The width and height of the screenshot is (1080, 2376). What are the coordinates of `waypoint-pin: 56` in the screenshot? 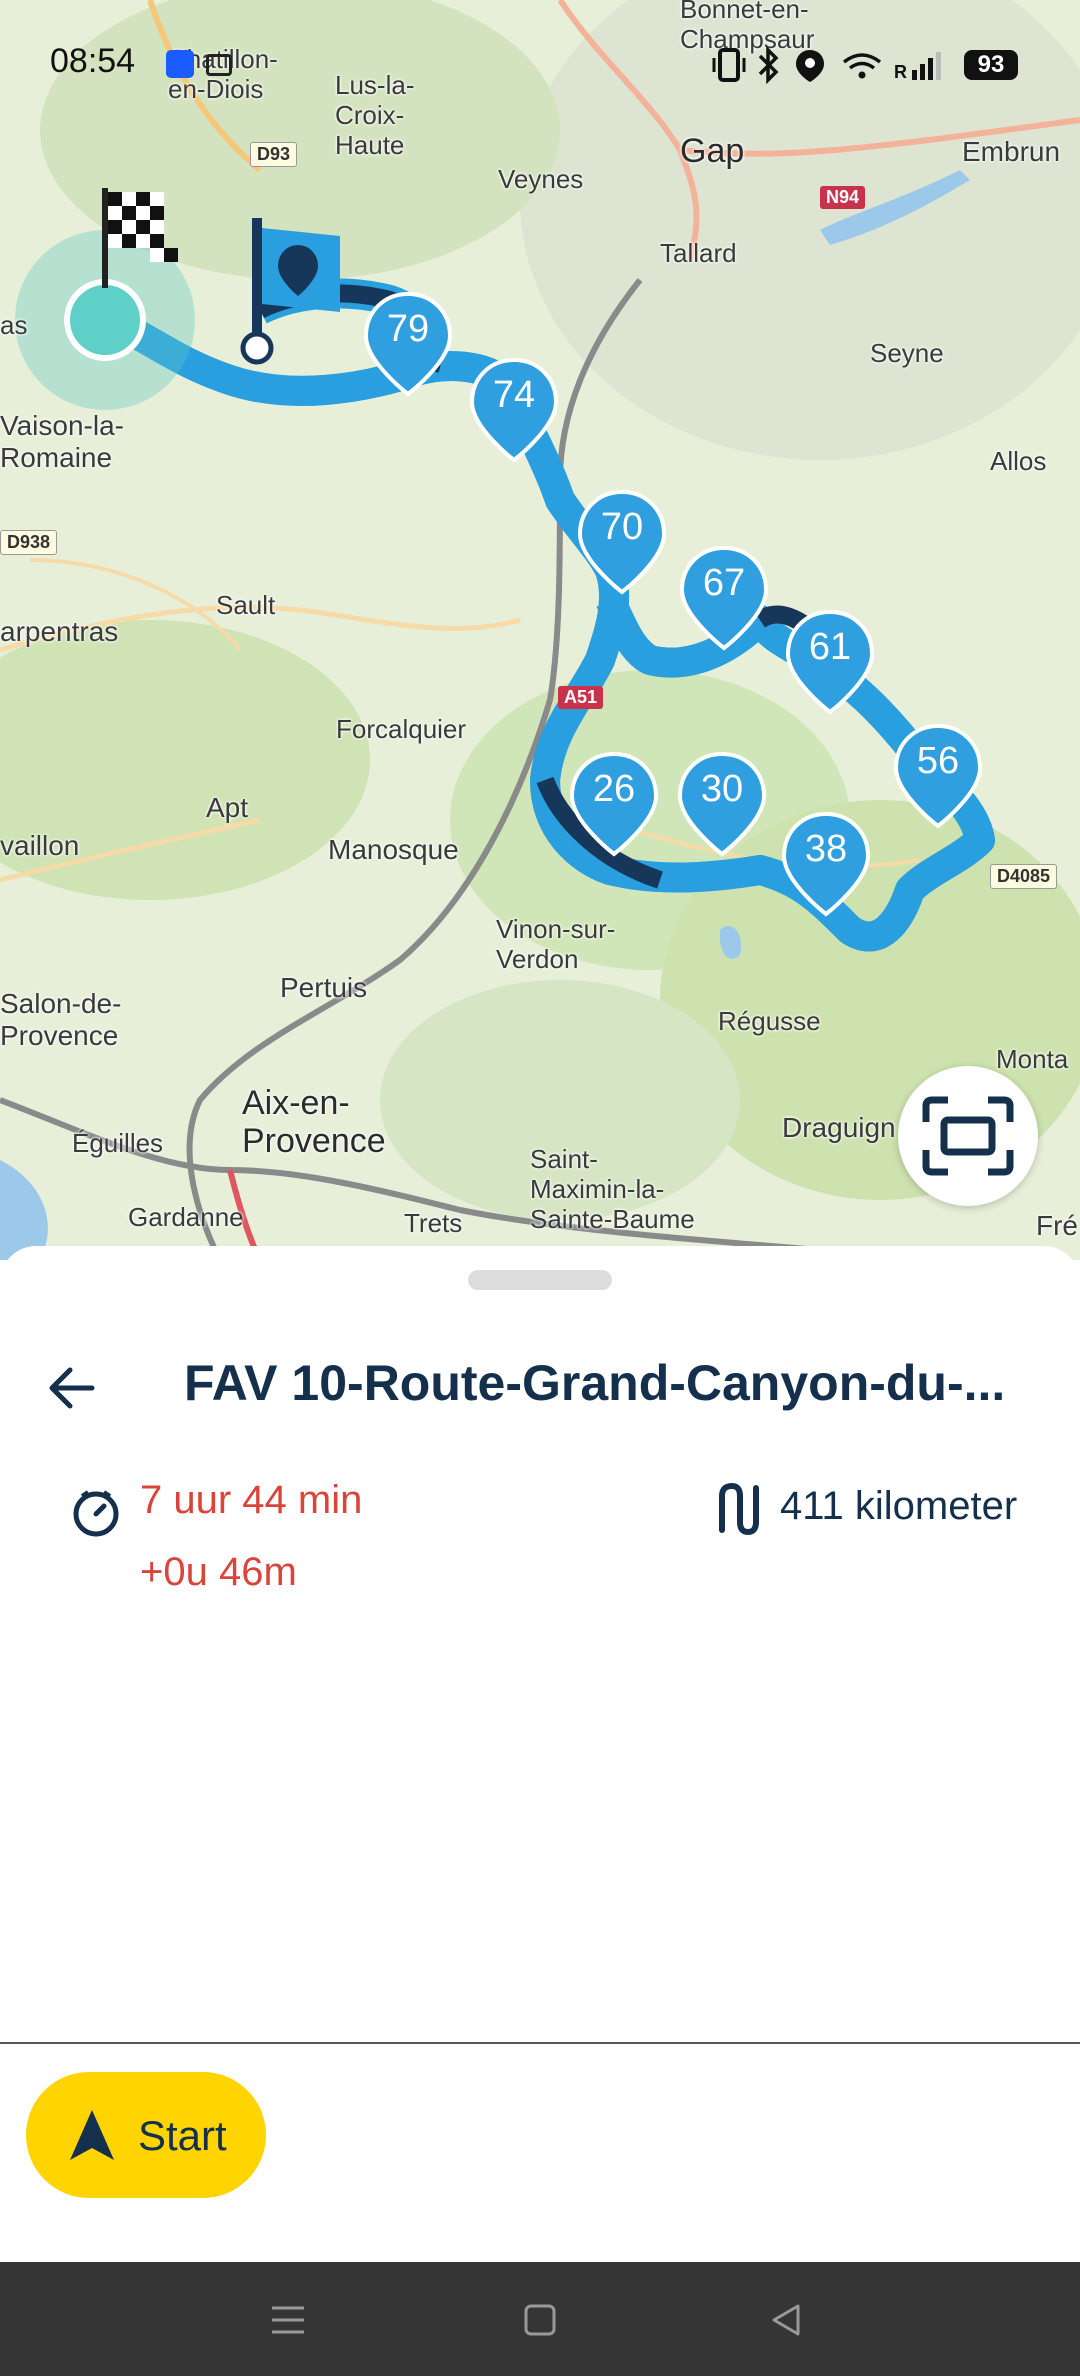 It's located at (938, 776).